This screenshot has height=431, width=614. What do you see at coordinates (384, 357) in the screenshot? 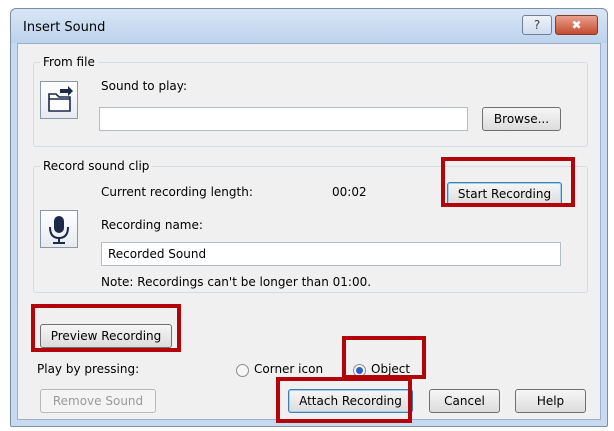
I see `object-radio-highlight` at bounding box center [384, 357].